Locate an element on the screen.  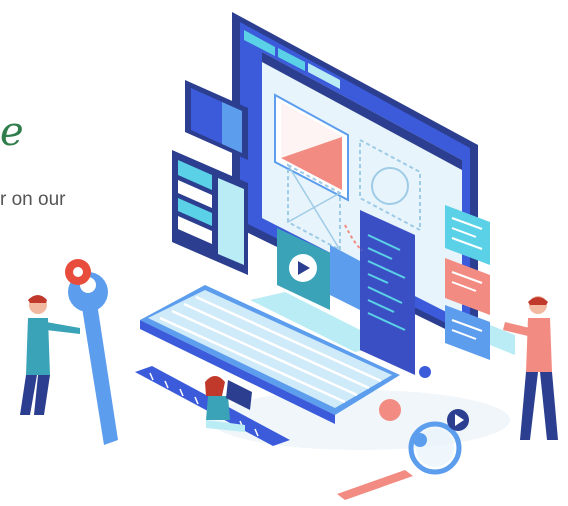
person-left is located at coordinates (50, 355).